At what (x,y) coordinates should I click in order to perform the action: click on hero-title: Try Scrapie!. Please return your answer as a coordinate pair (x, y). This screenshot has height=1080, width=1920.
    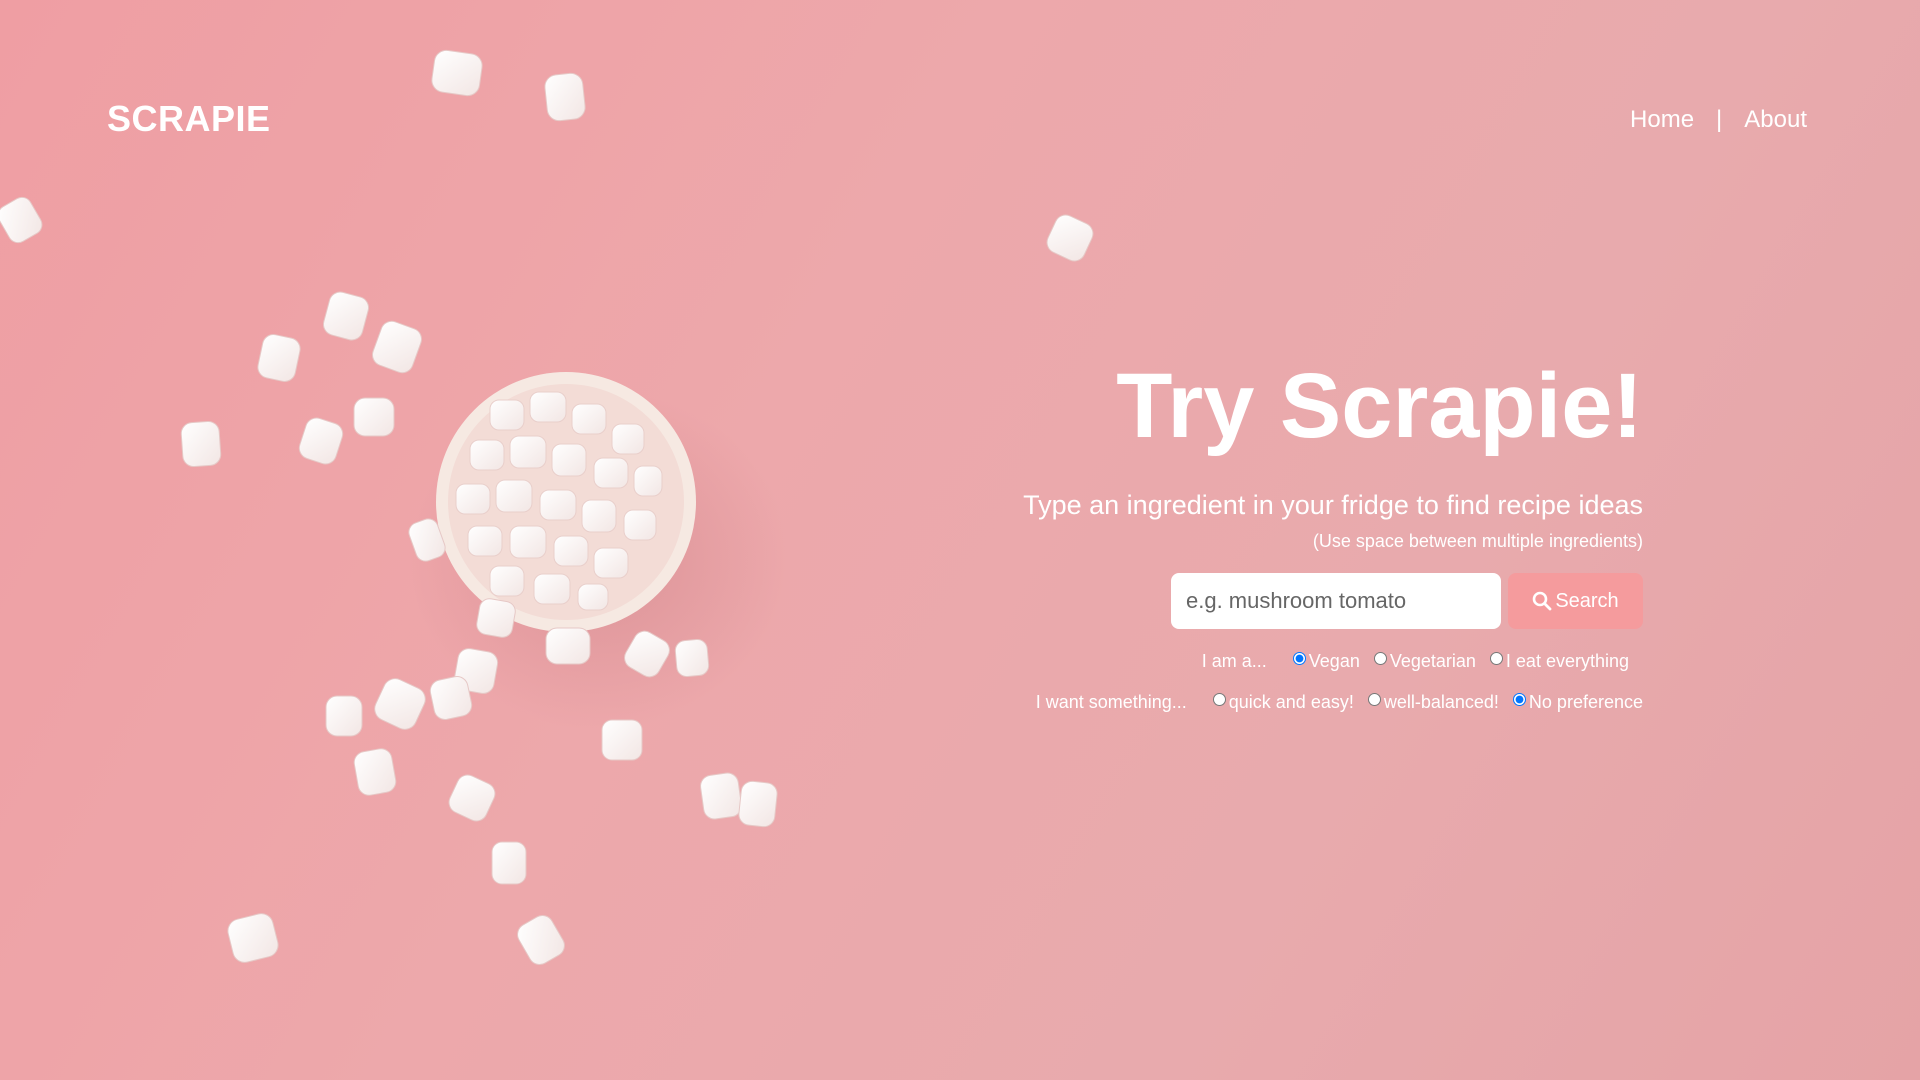
    Looking at the image, I should click on (1379, 406).